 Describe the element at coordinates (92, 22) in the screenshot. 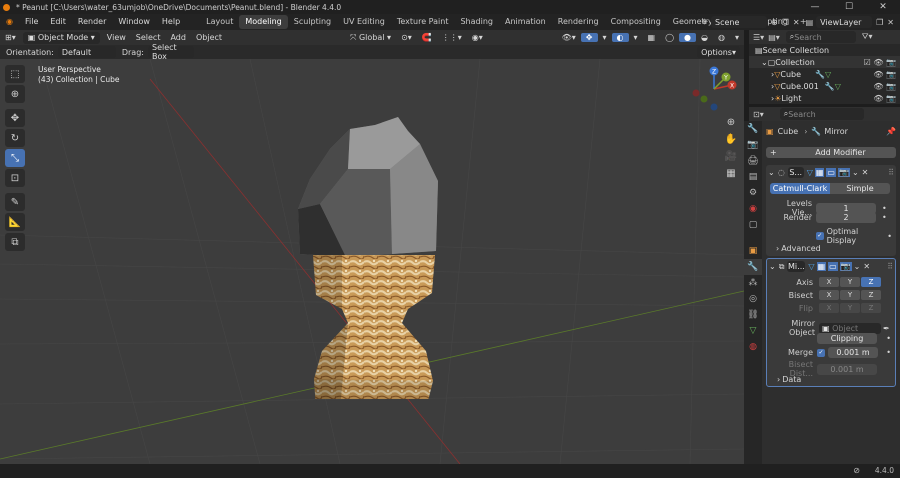

I see `menu-render: Render` at that location.